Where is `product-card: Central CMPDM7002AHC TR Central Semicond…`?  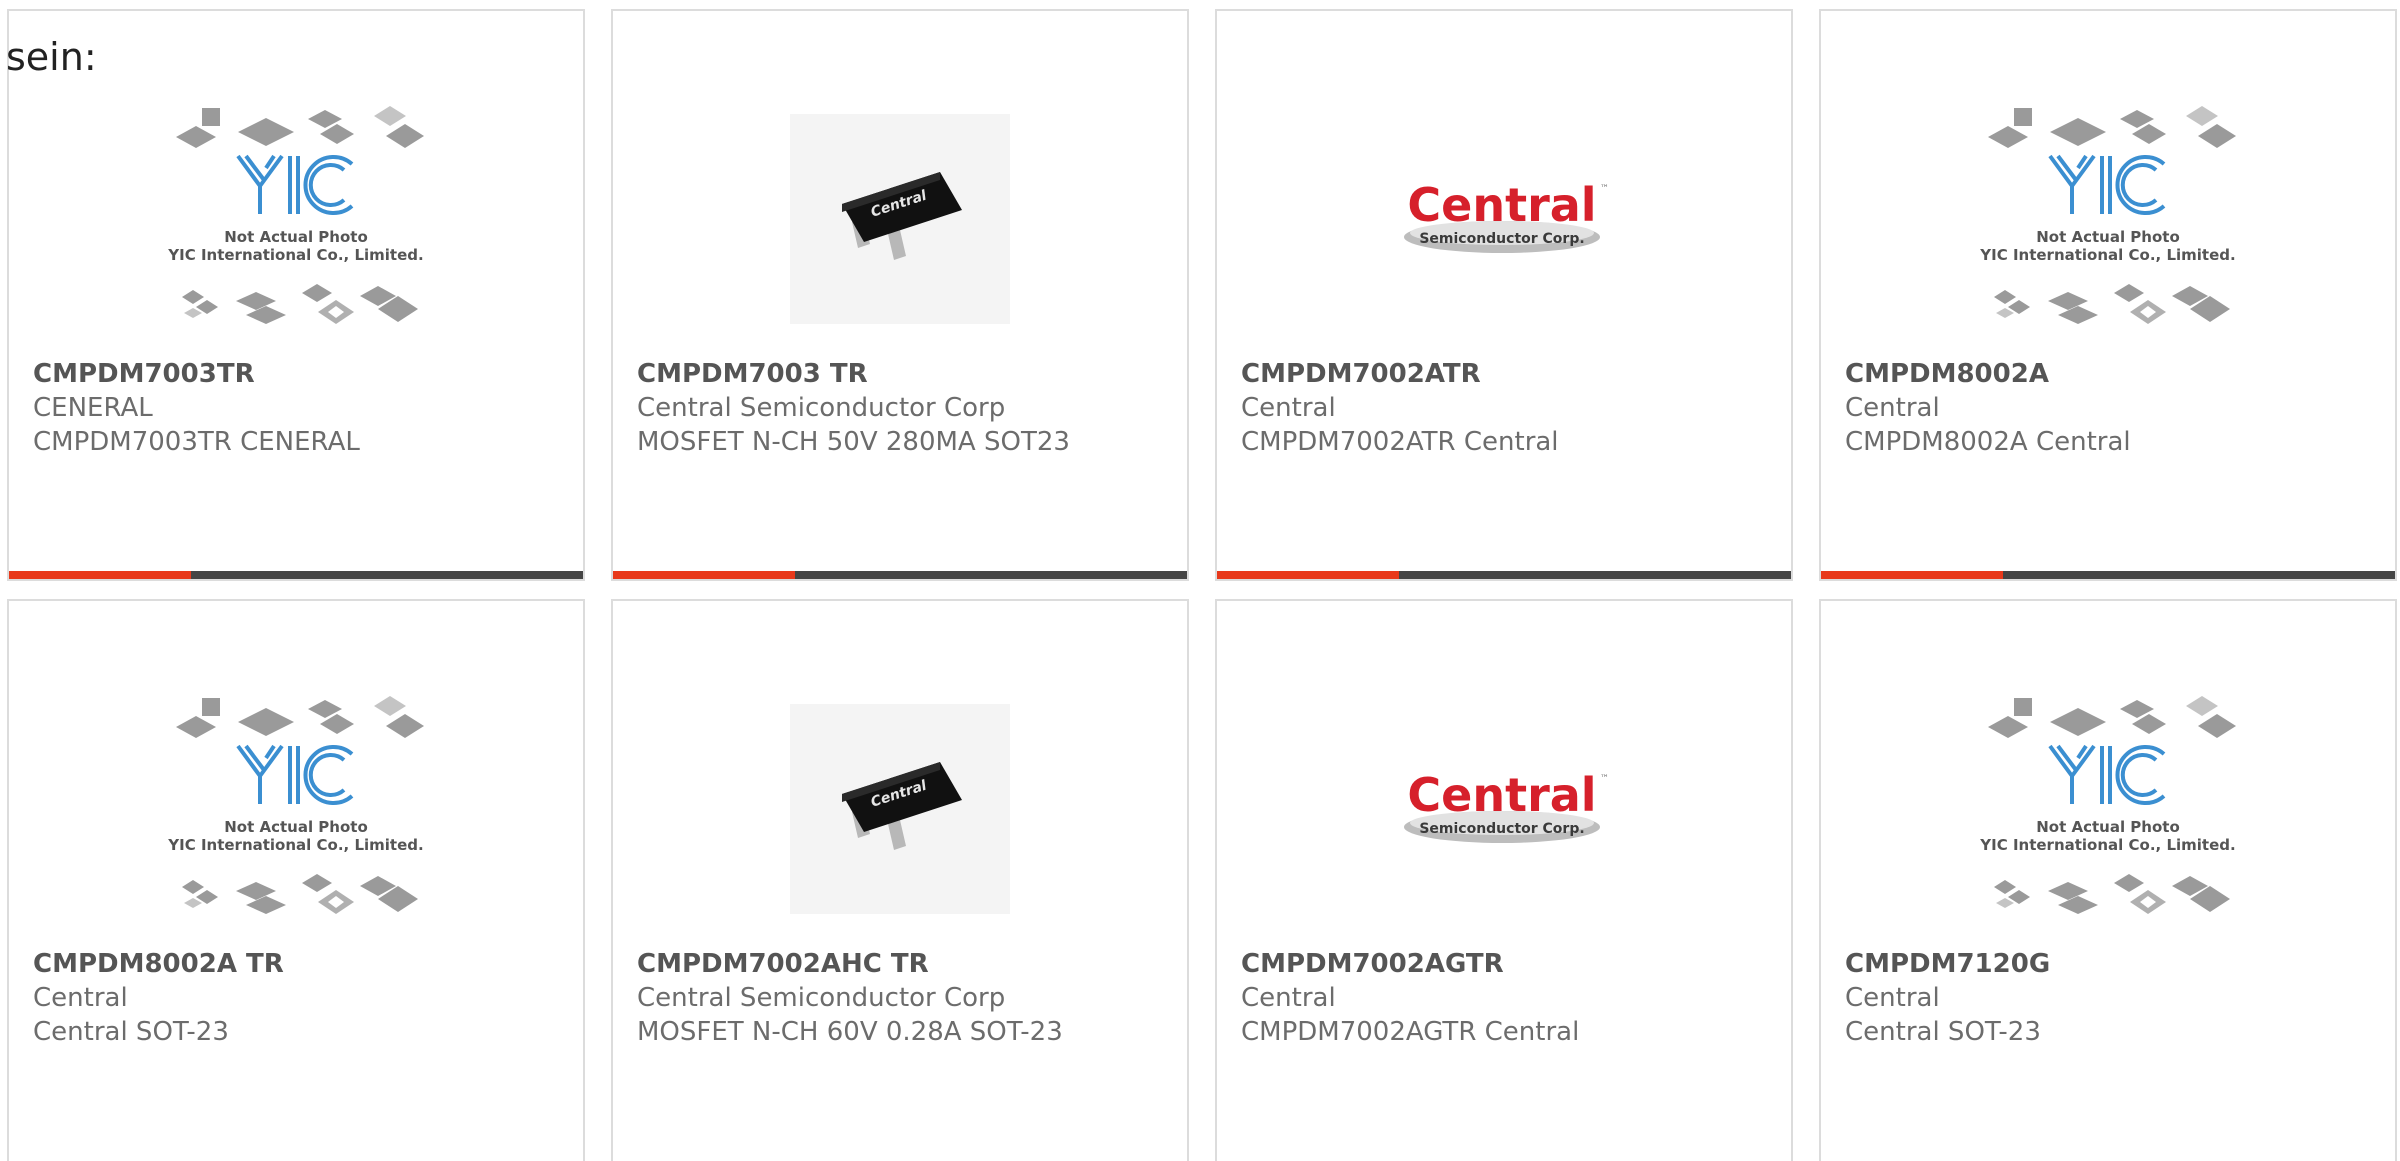
product-card: Central CMPDM7002AHC TR Central Semicond… is located at coordinates (900, 880).